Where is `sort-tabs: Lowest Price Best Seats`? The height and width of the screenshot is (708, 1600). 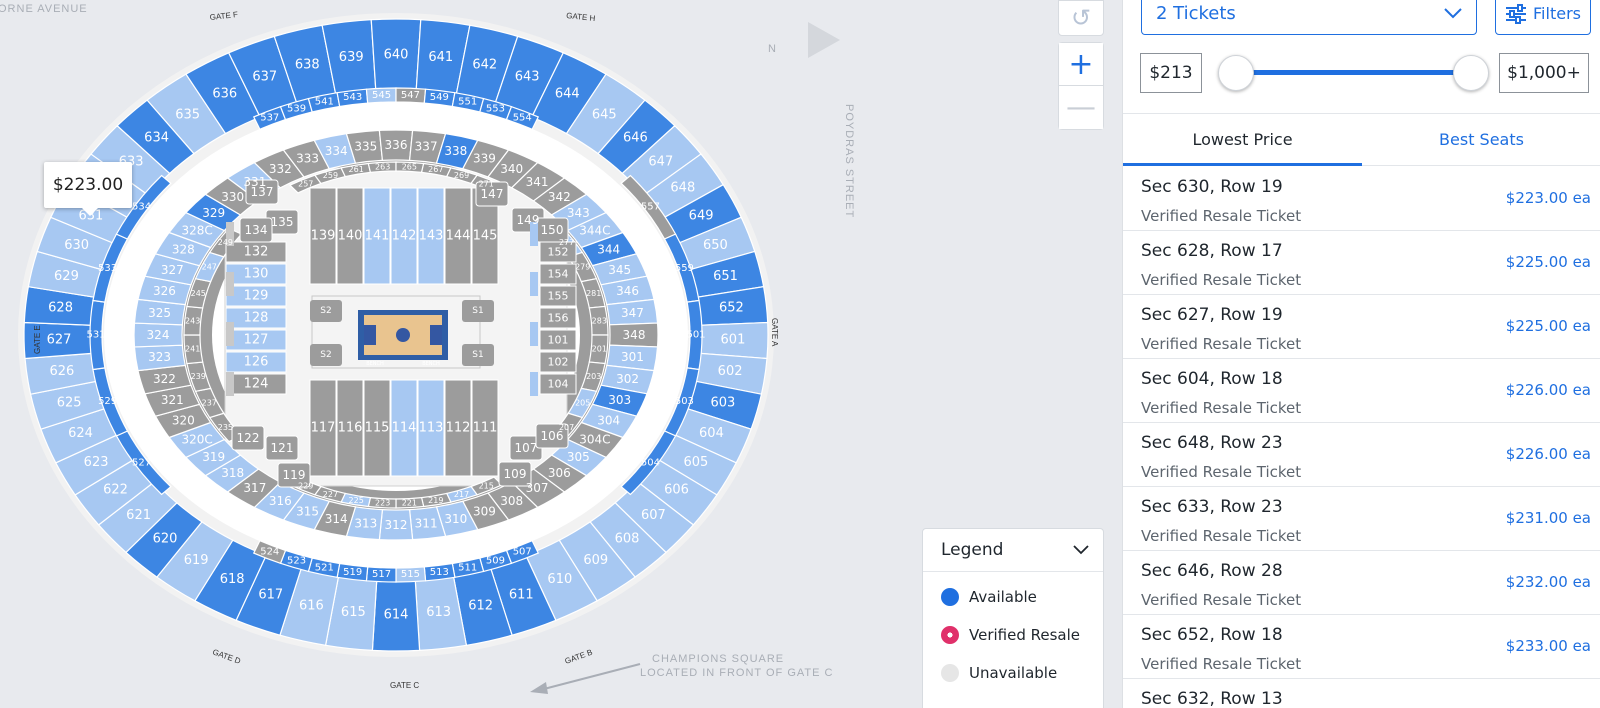 sort-tabs: Lowest Price Best Seats is located at coordinates (1361, 139).